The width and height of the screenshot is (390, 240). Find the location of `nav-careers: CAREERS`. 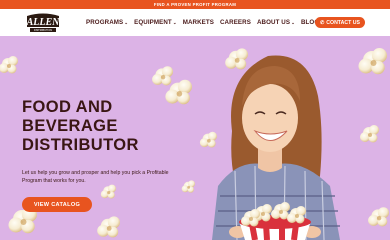

nav-careers: CAREERS is located at coordinates (235, 22).